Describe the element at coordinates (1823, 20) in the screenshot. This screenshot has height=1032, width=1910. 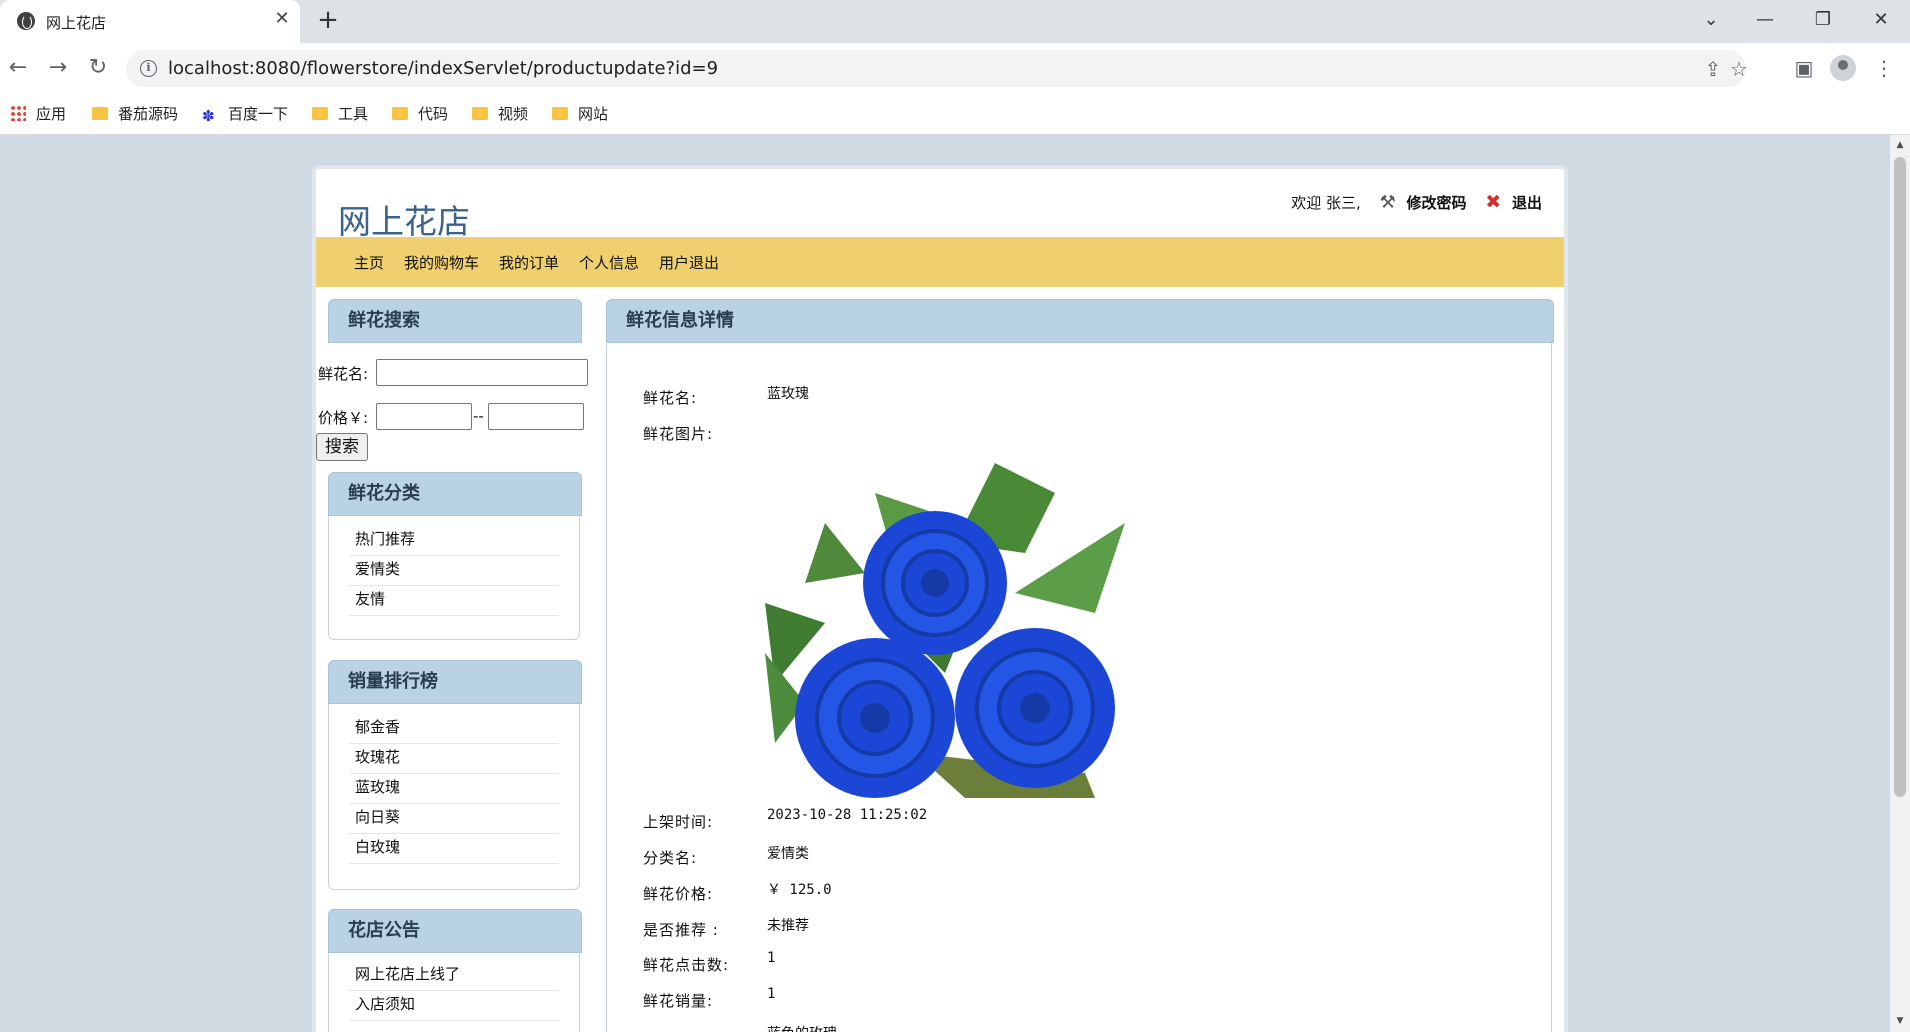
I see `restore-button: ❐` at that location.